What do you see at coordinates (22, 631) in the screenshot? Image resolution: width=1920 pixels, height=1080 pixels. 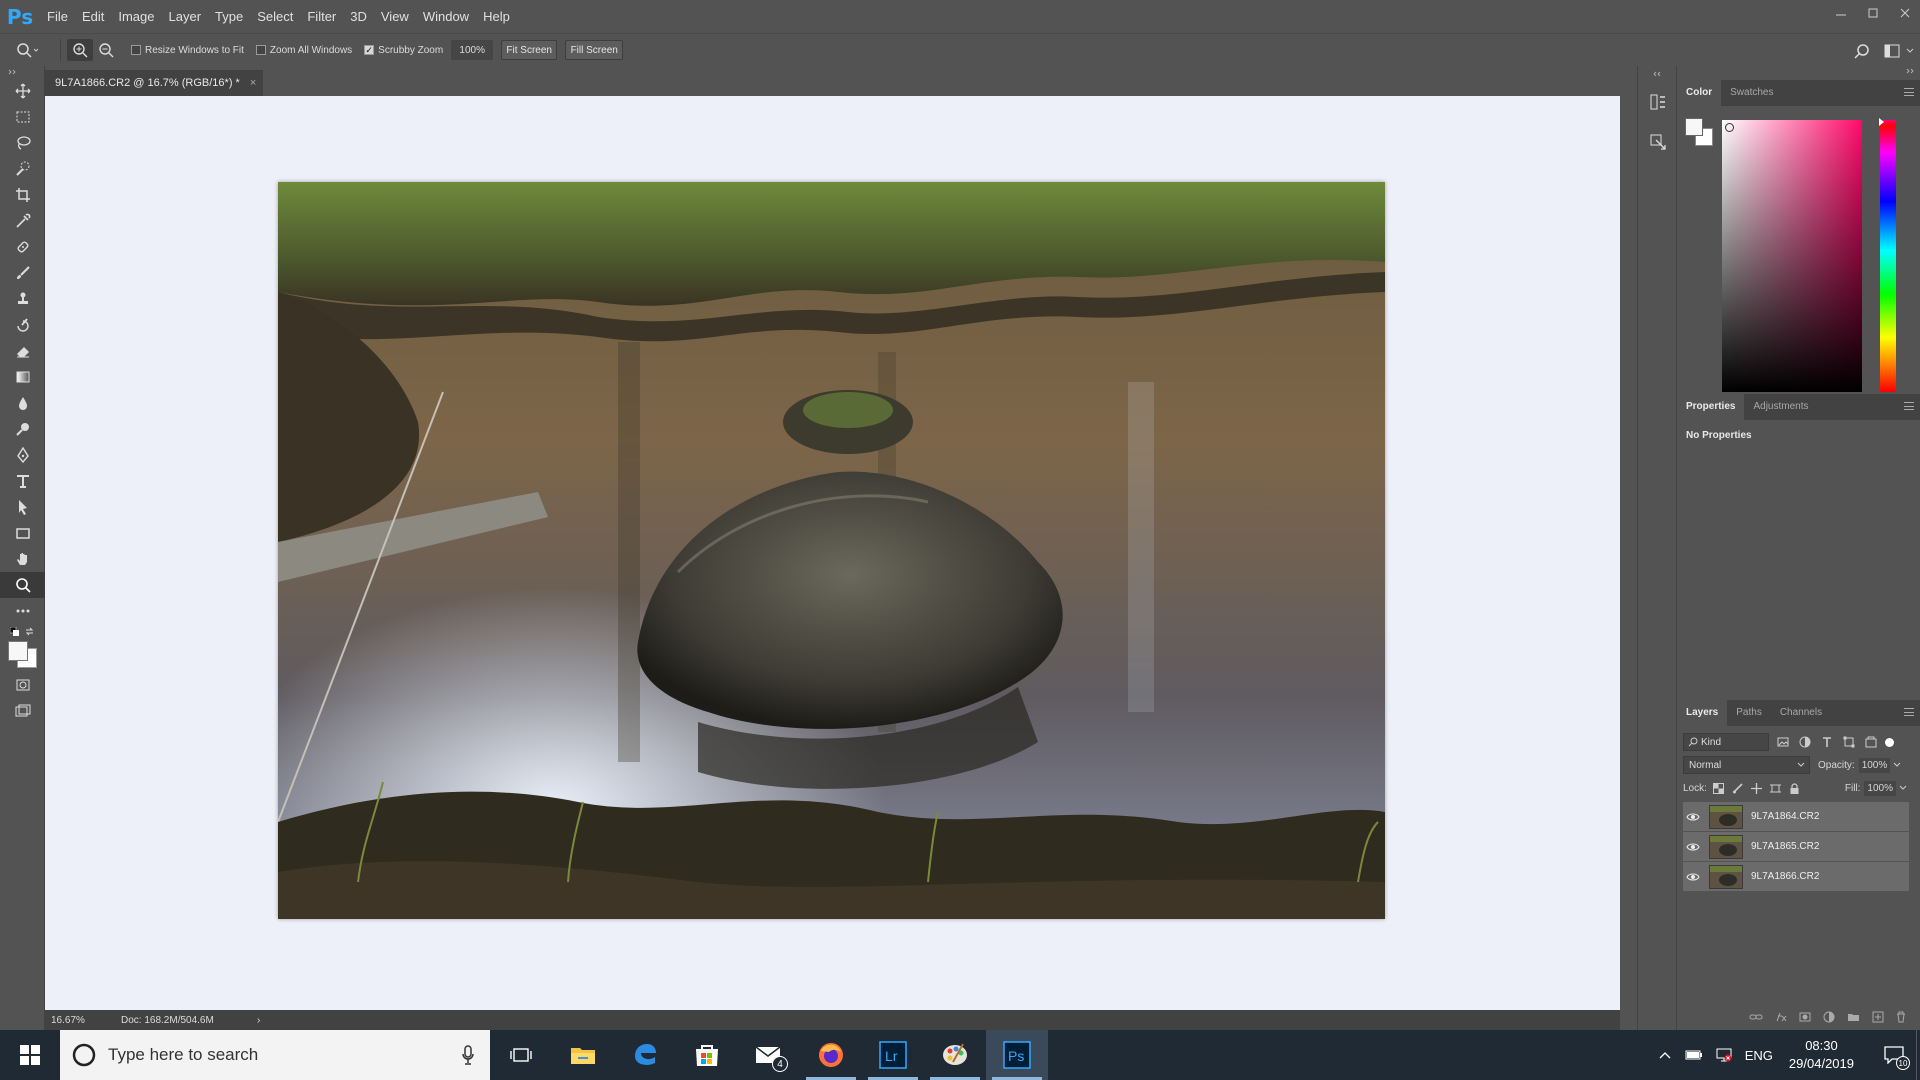 I see `default-colors-controls` at bounding box center [22, 631].